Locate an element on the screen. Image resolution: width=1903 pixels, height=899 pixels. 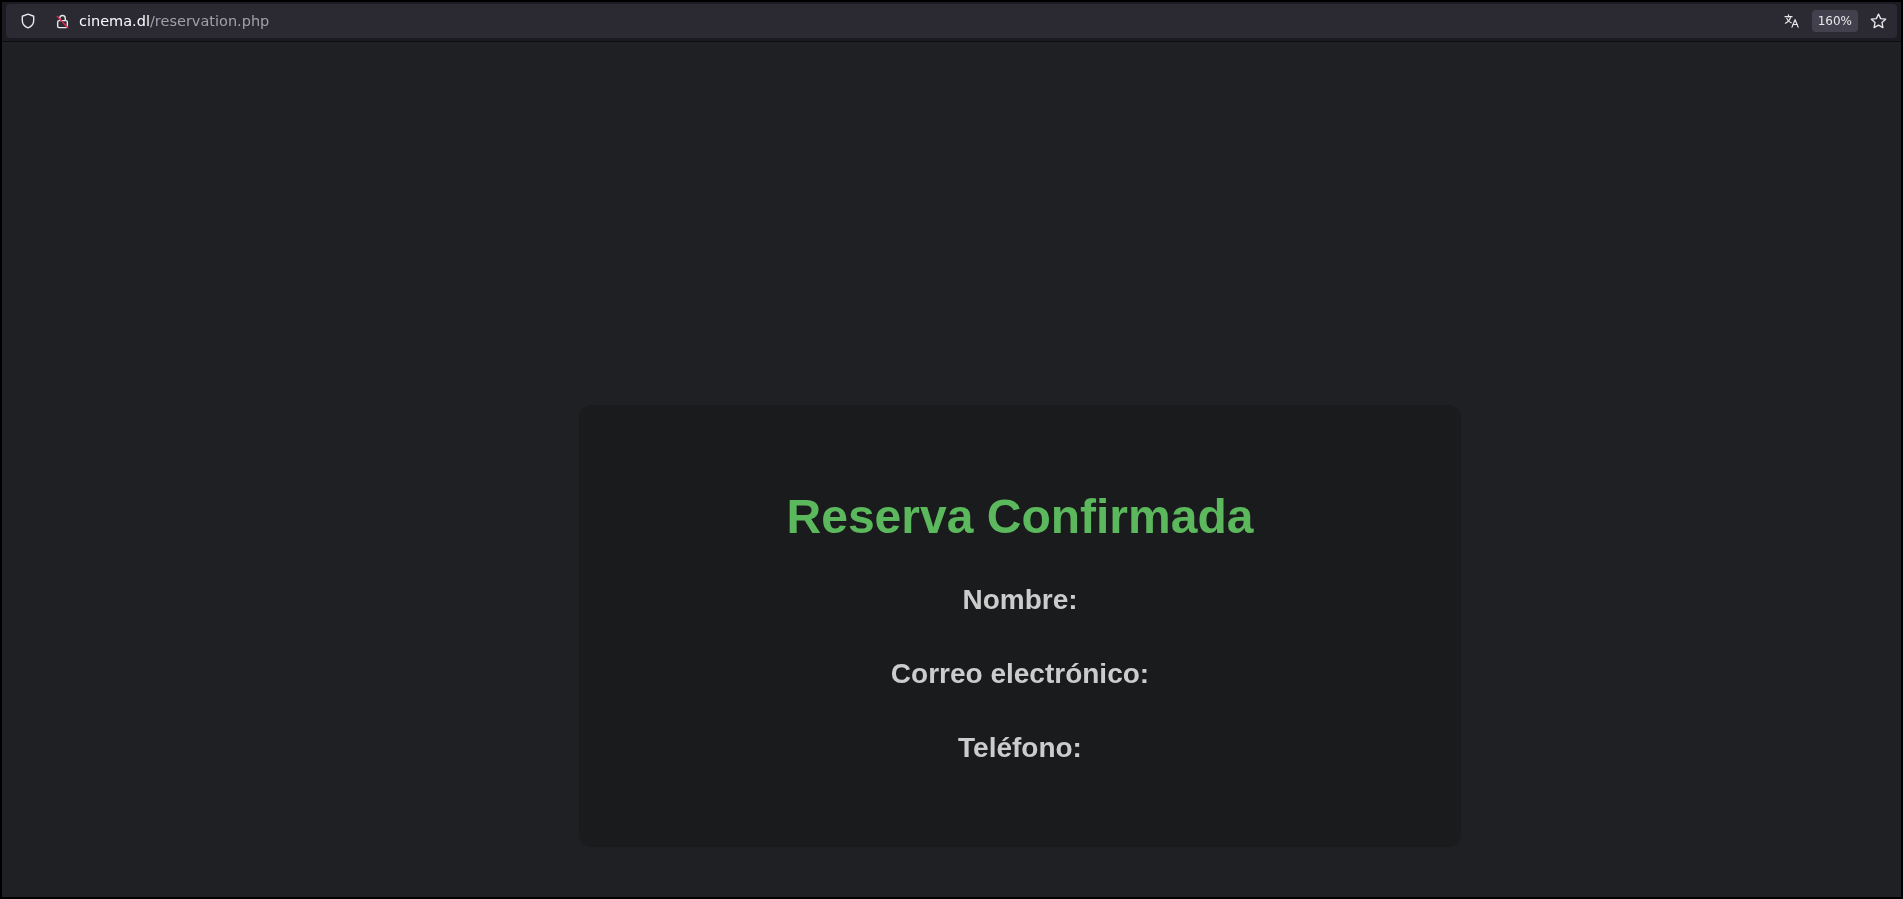
translate-icon is located at coordinates (1791, 21).